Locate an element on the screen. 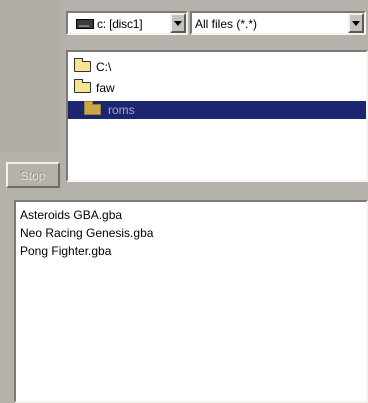 Image resolution: width=368 pixels, height=403 pixels. directory-item-faw: faw is located at coordinates (217, 88).